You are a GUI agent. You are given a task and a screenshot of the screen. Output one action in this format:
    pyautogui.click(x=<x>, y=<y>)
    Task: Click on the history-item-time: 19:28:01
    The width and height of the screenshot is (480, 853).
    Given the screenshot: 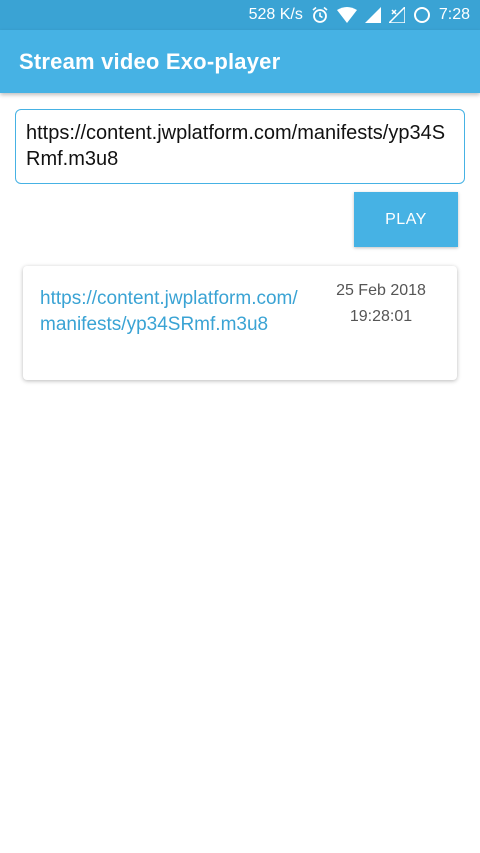 What is the action you would take?
    pyautogui.click(x=381, y=316)
    